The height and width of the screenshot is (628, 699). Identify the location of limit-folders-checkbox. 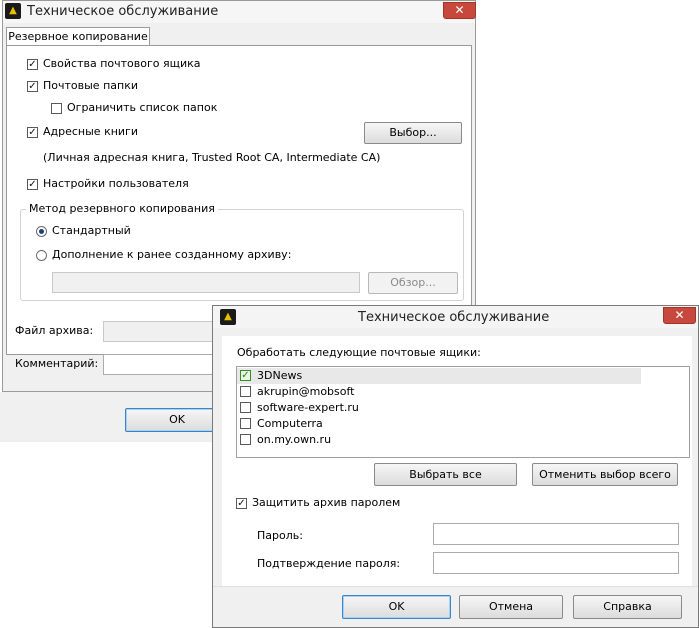
(56, 108).